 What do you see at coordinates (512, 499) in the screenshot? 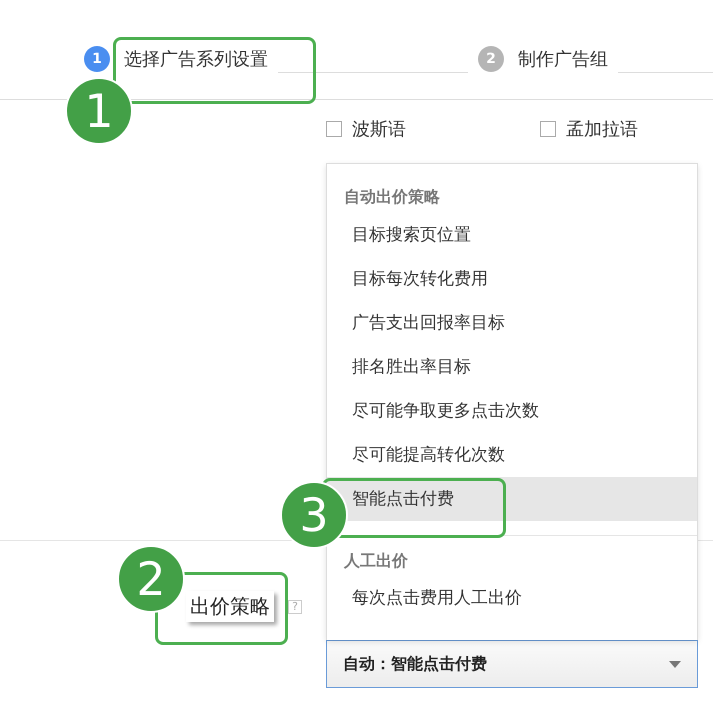
I see `menu-item: 智能点击付费` at bounding box center [512, 499].